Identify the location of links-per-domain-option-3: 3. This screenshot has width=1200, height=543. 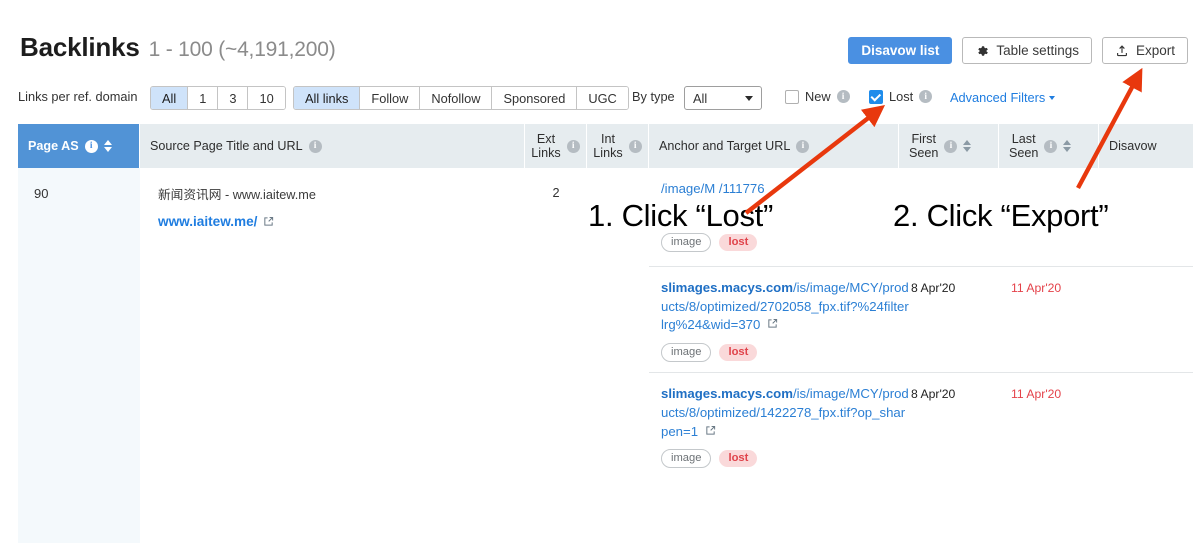
(233, 98).